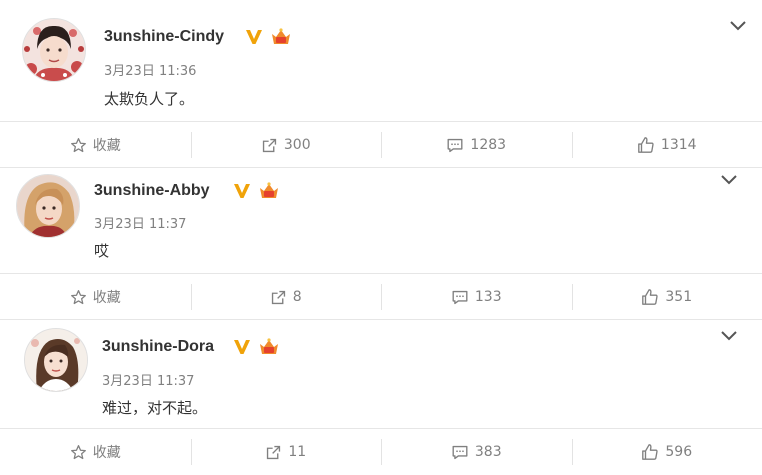 The width and height of the screenshot is (762, 475). I want to click on comment-button: 133, so click(476, 297).